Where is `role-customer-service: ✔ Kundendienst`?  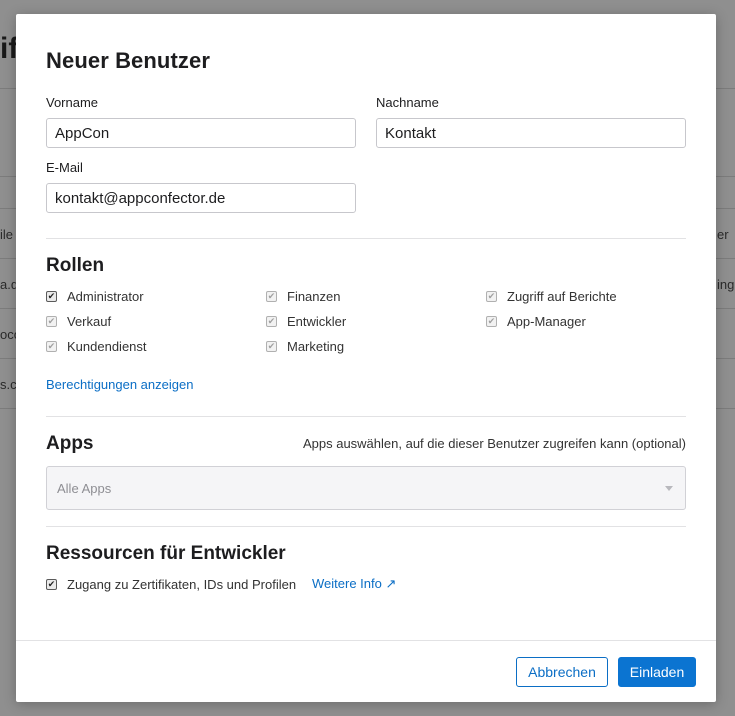 role-customer-service: ✔ Kundendienst is located at coordinates (96, 346).